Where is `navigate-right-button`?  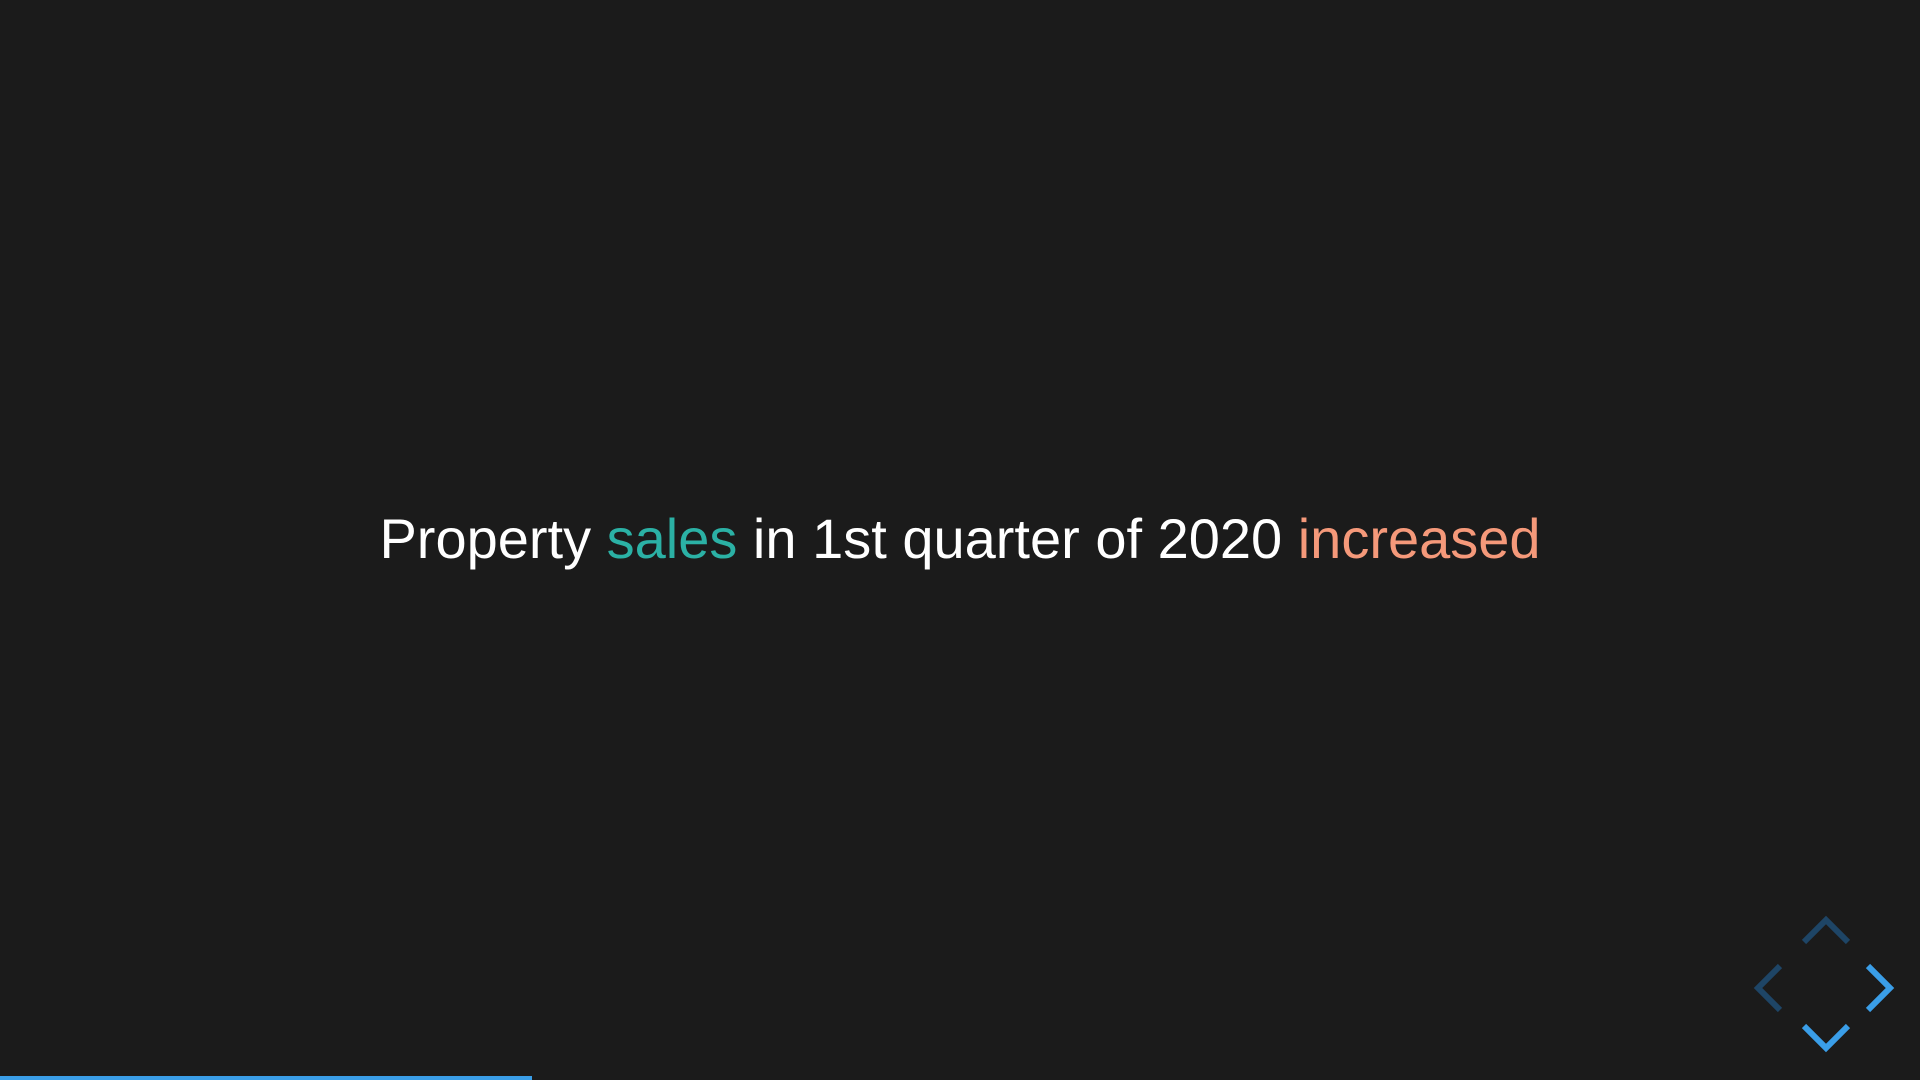 navigate-right-button is located at coordinates (1879, 988).